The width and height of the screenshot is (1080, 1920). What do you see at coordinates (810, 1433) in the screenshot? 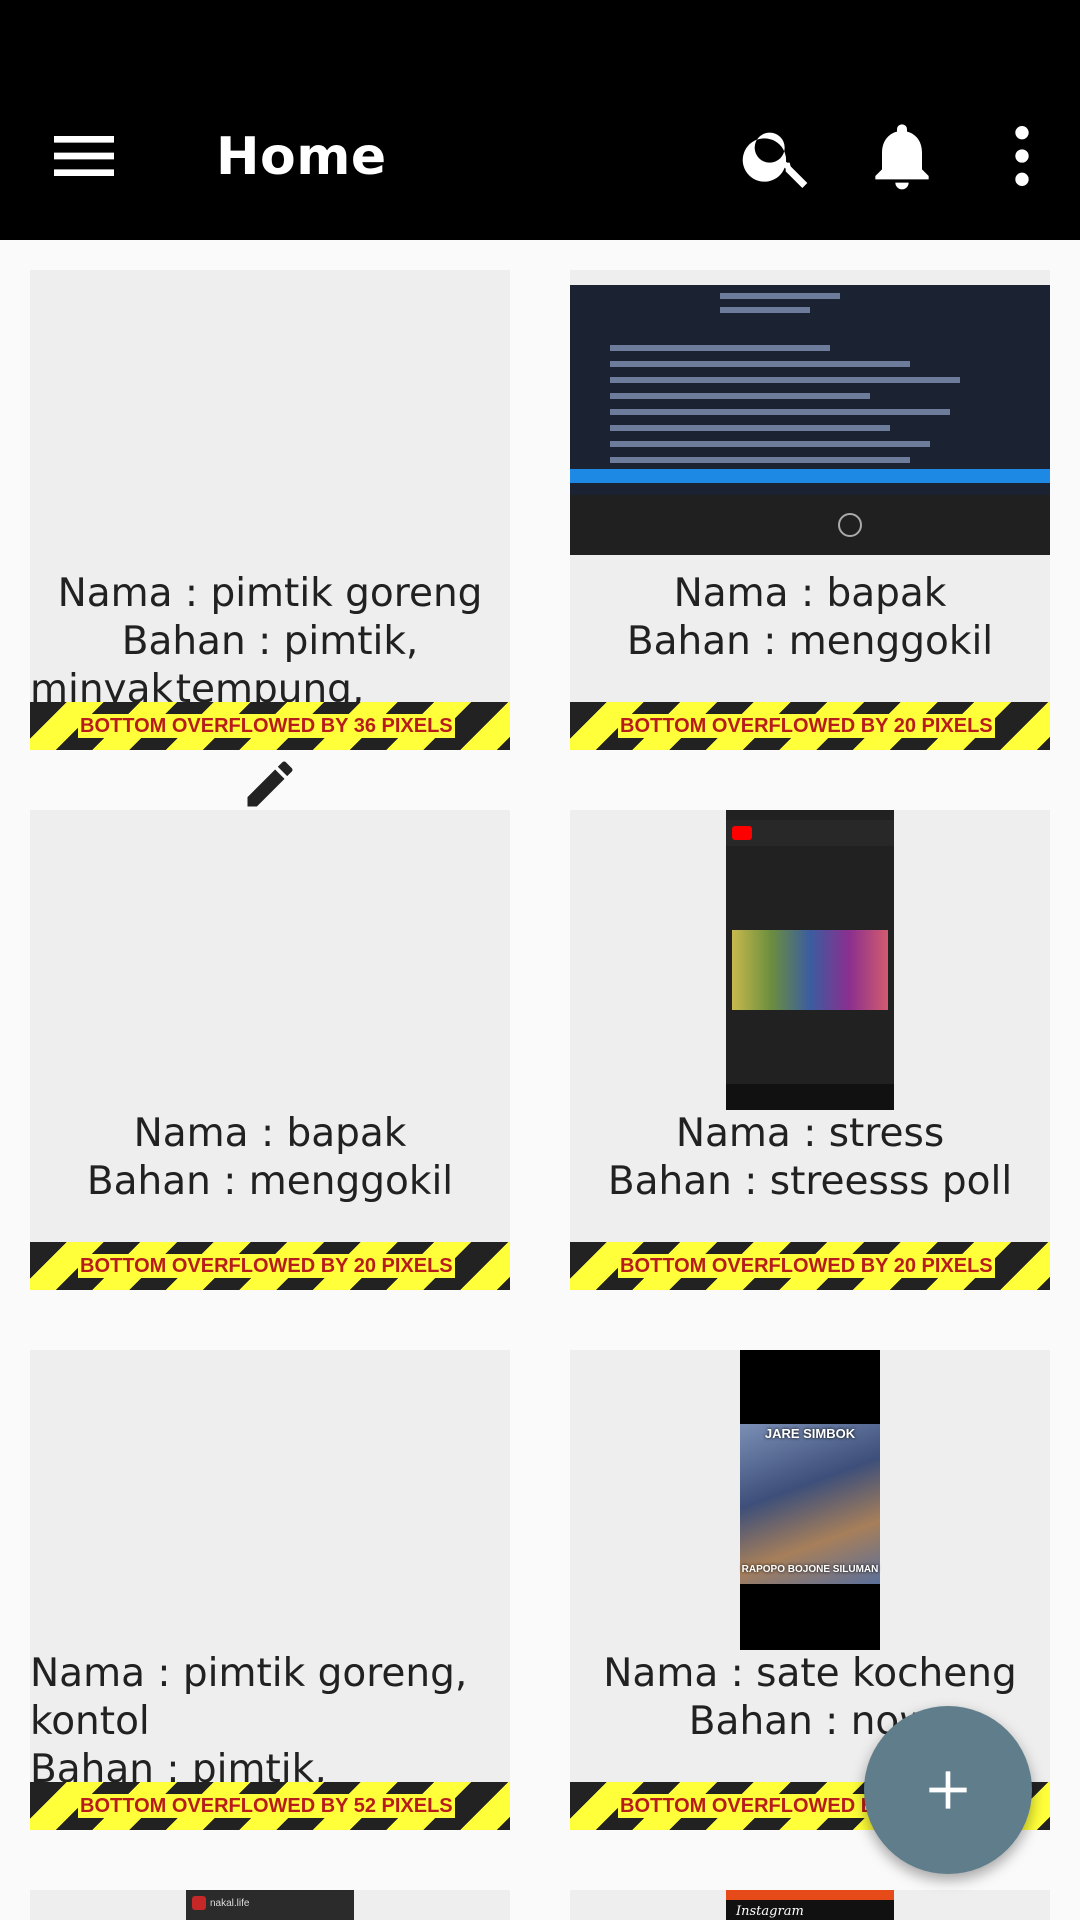
I see `meme-top-text: JARE SIMBOK` at bounding box center [810, 1433].